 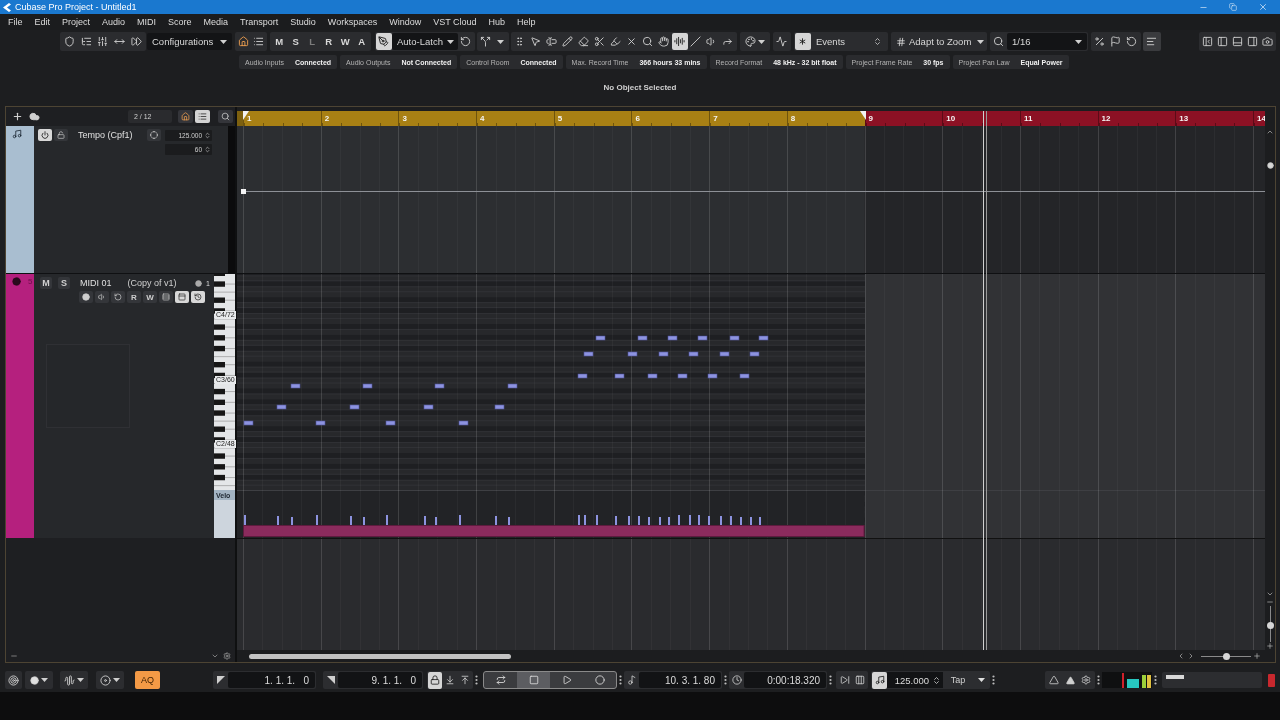 I want to click on ruler-segment: 12, so click(x=1136, y=118).